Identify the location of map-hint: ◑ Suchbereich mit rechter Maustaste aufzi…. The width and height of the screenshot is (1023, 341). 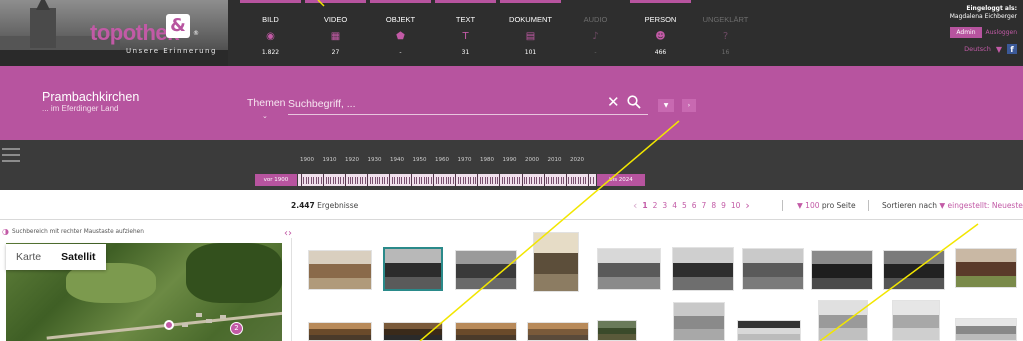
(73, 231).